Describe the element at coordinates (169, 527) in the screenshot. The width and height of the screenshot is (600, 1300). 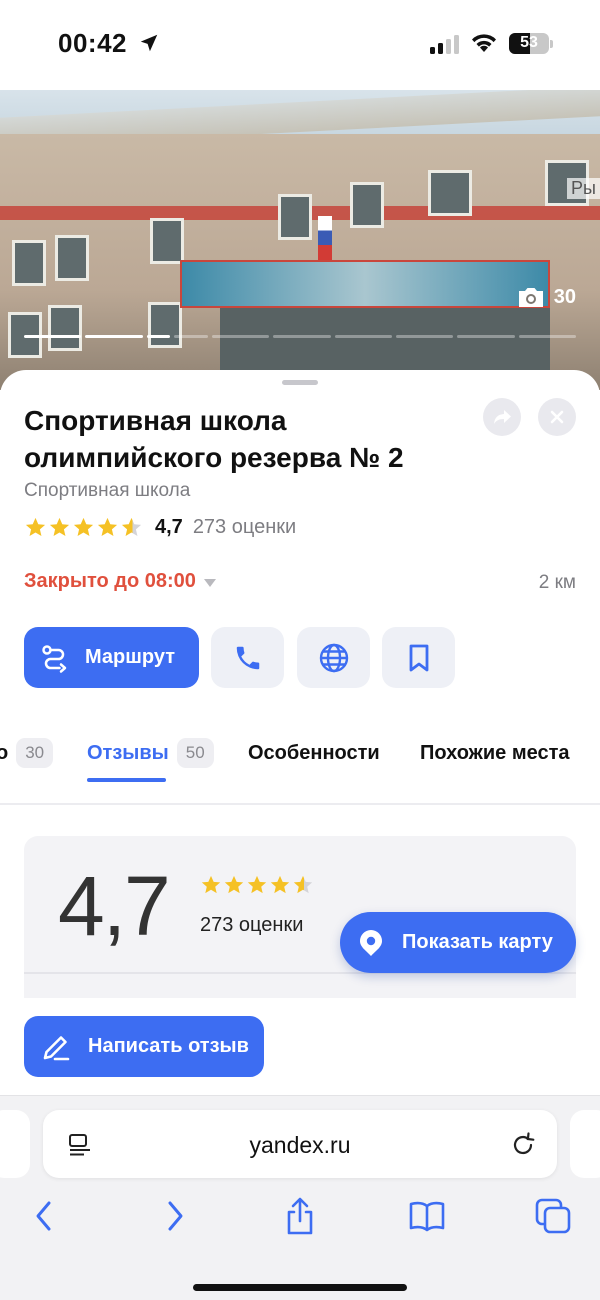
I see `rating-value: 4,7` at that location.